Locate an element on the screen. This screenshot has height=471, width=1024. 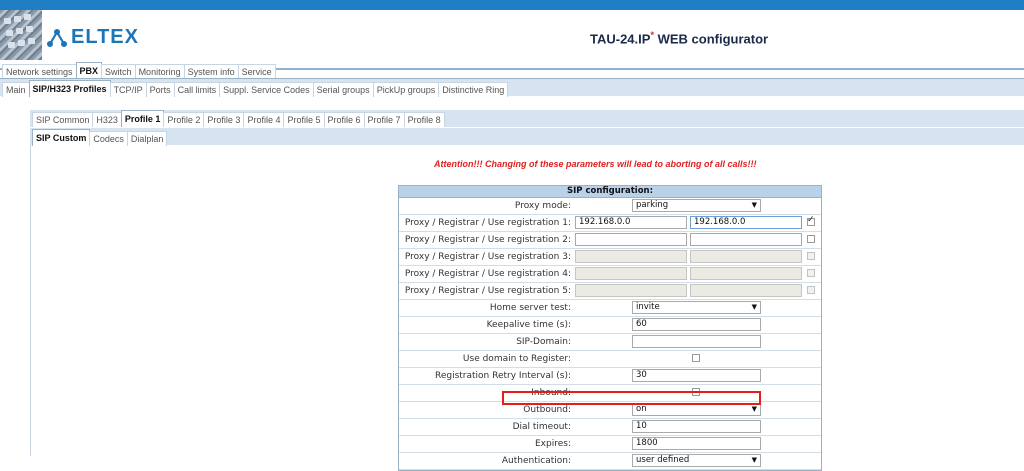
use-registration-3-checkbox is located at coordinates (811, 256).